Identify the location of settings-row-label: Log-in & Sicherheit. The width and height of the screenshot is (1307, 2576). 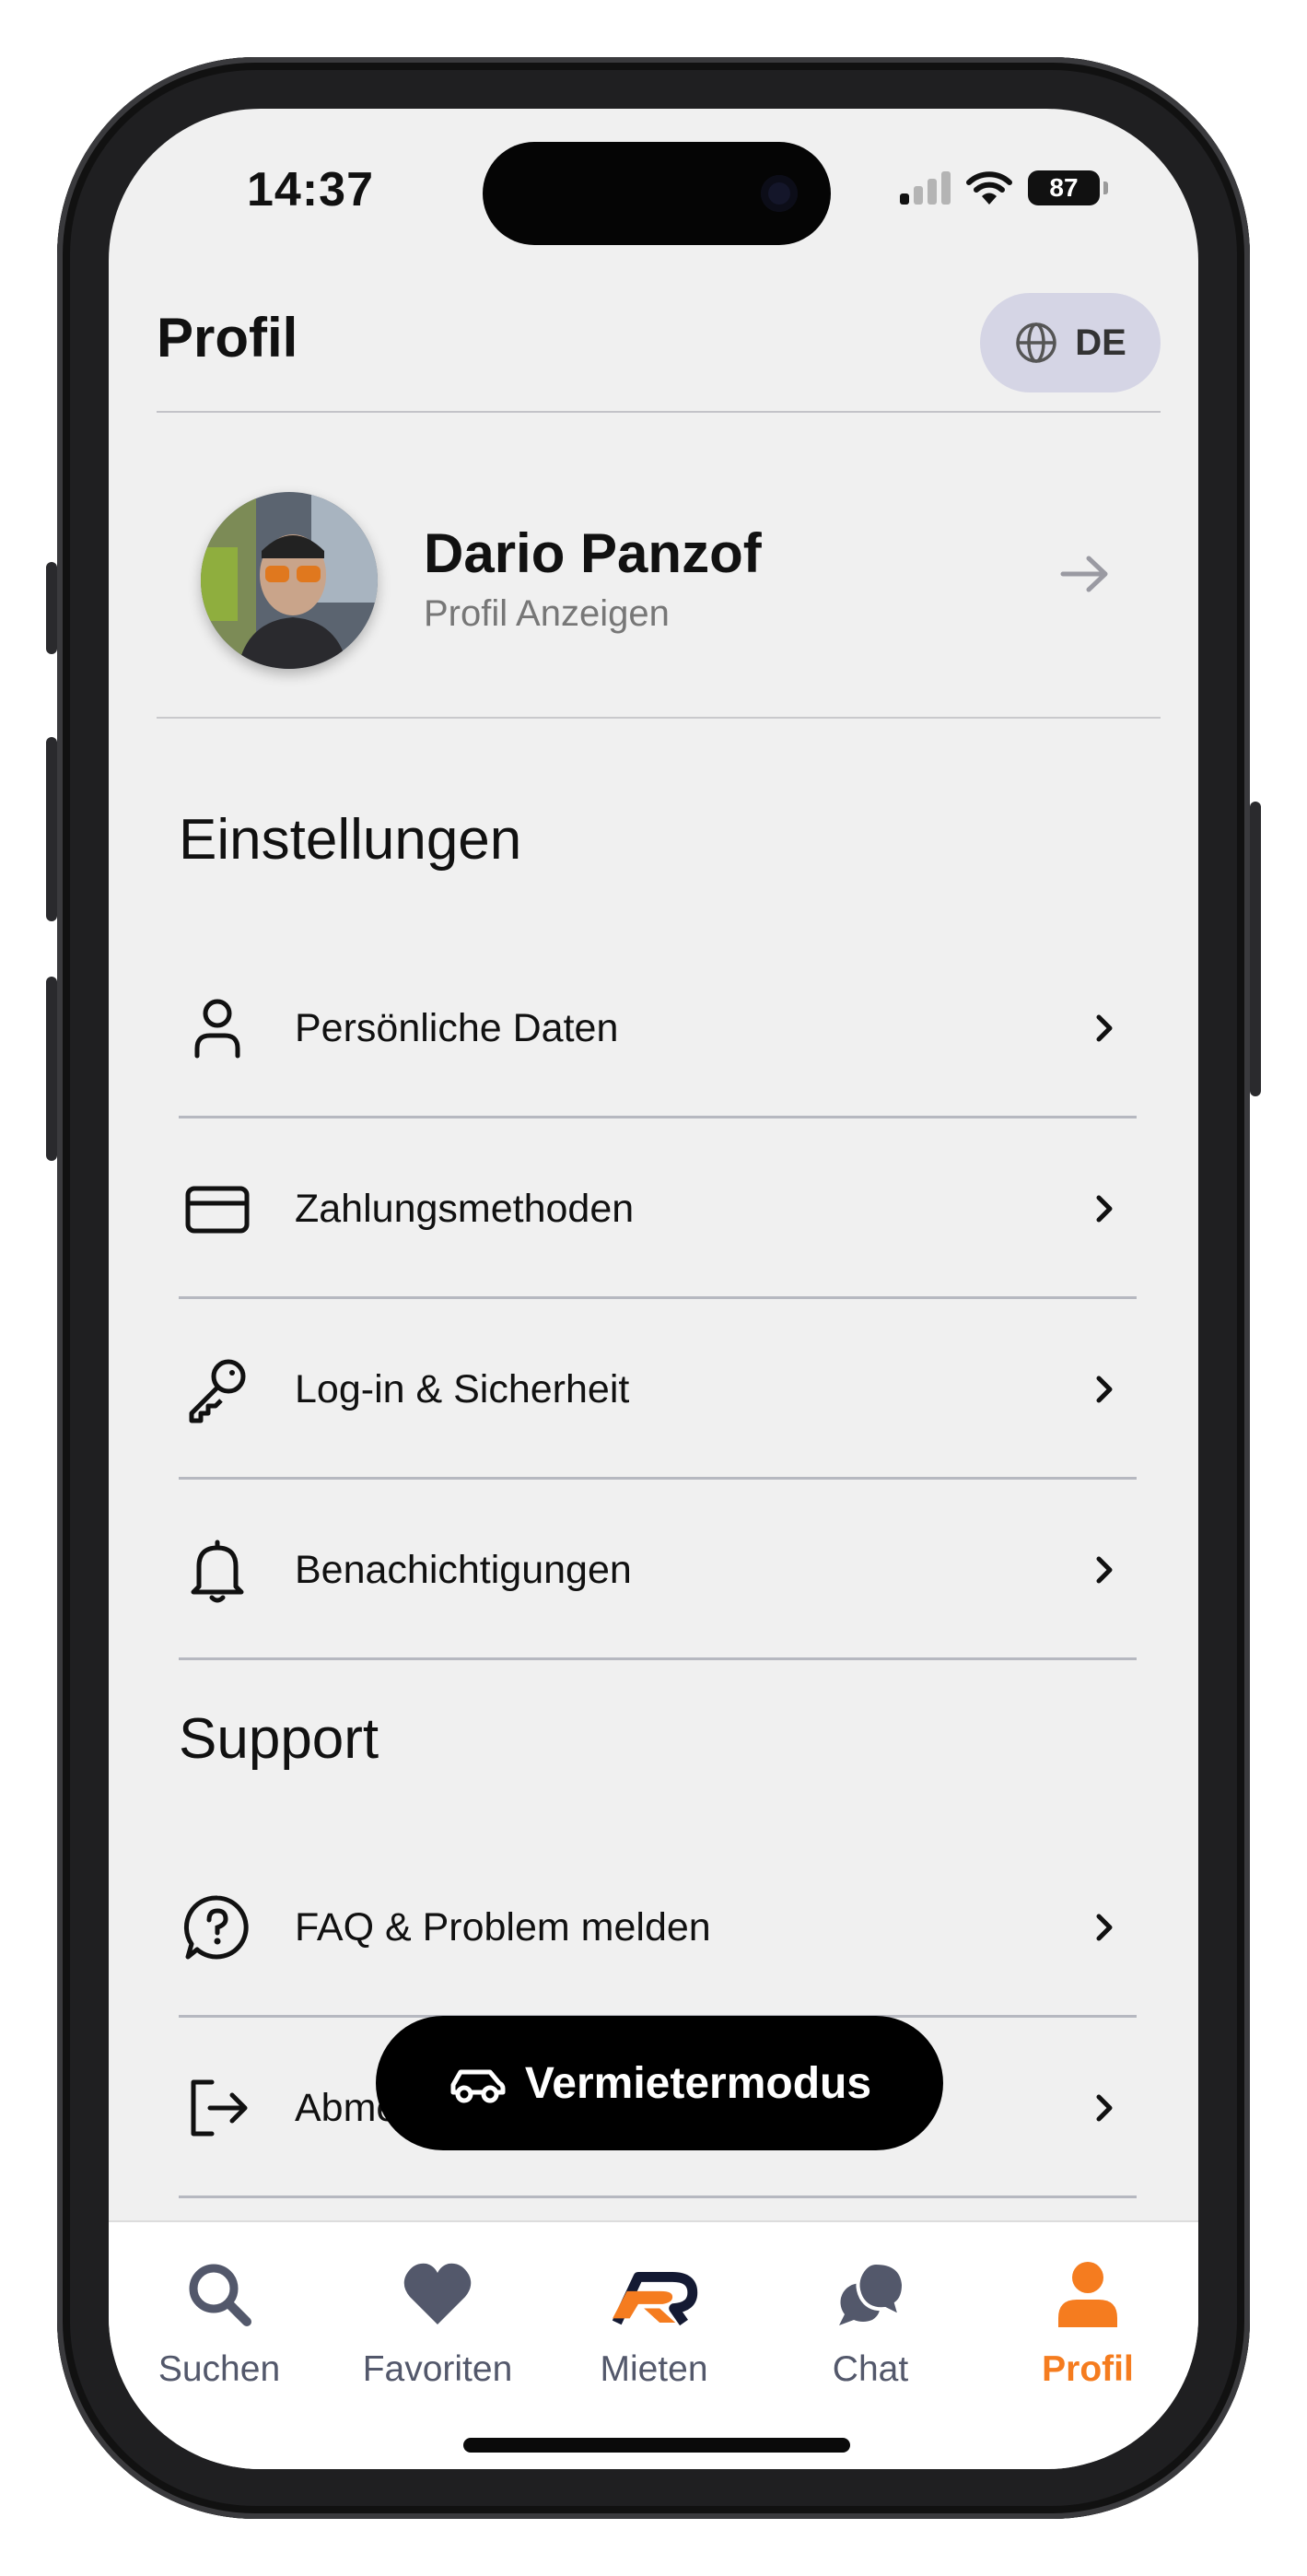
(463, 1389).